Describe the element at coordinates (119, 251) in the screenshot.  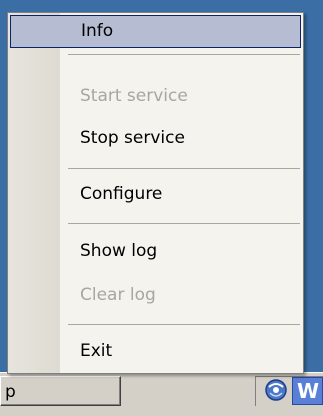
I see `menu-item-label: Show log` at that location.